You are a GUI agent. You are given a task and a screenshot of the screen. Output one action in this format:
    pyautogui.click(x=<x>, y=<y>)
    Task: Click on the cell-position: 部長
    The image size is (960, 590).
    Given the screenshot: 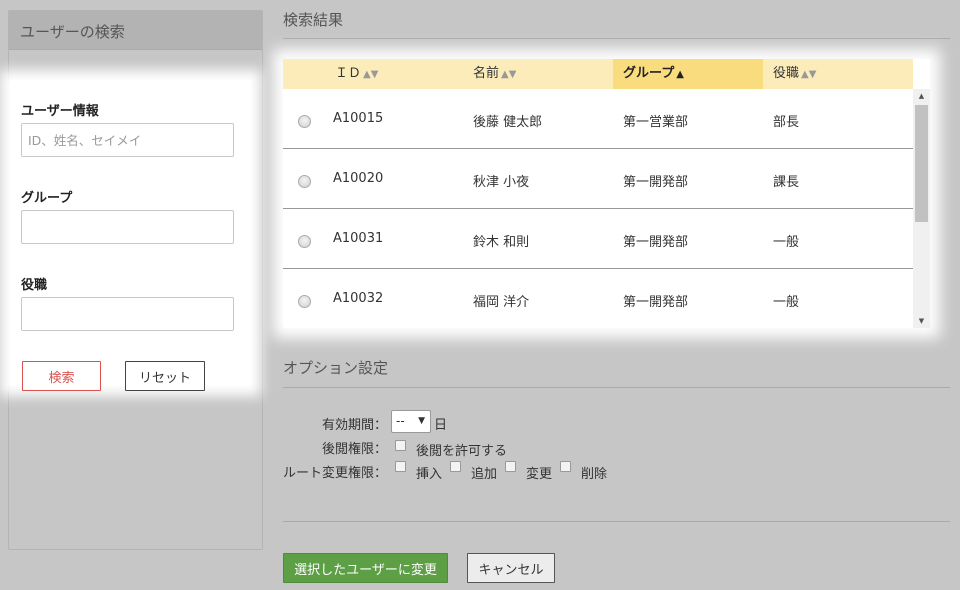 What is the action you would take?
    pyautogui.click(x=786, y=122)
    